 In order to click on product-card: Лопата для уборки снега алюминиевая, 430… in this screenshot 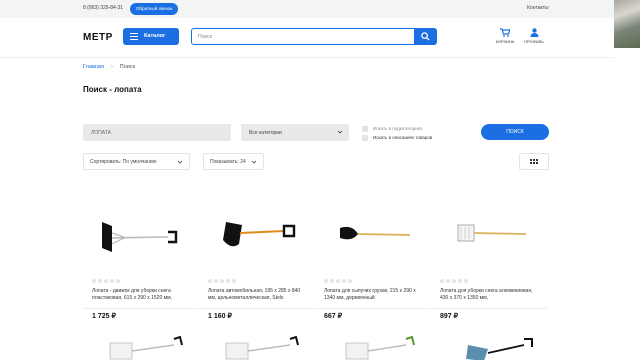, I will do `click(485, 260)`.